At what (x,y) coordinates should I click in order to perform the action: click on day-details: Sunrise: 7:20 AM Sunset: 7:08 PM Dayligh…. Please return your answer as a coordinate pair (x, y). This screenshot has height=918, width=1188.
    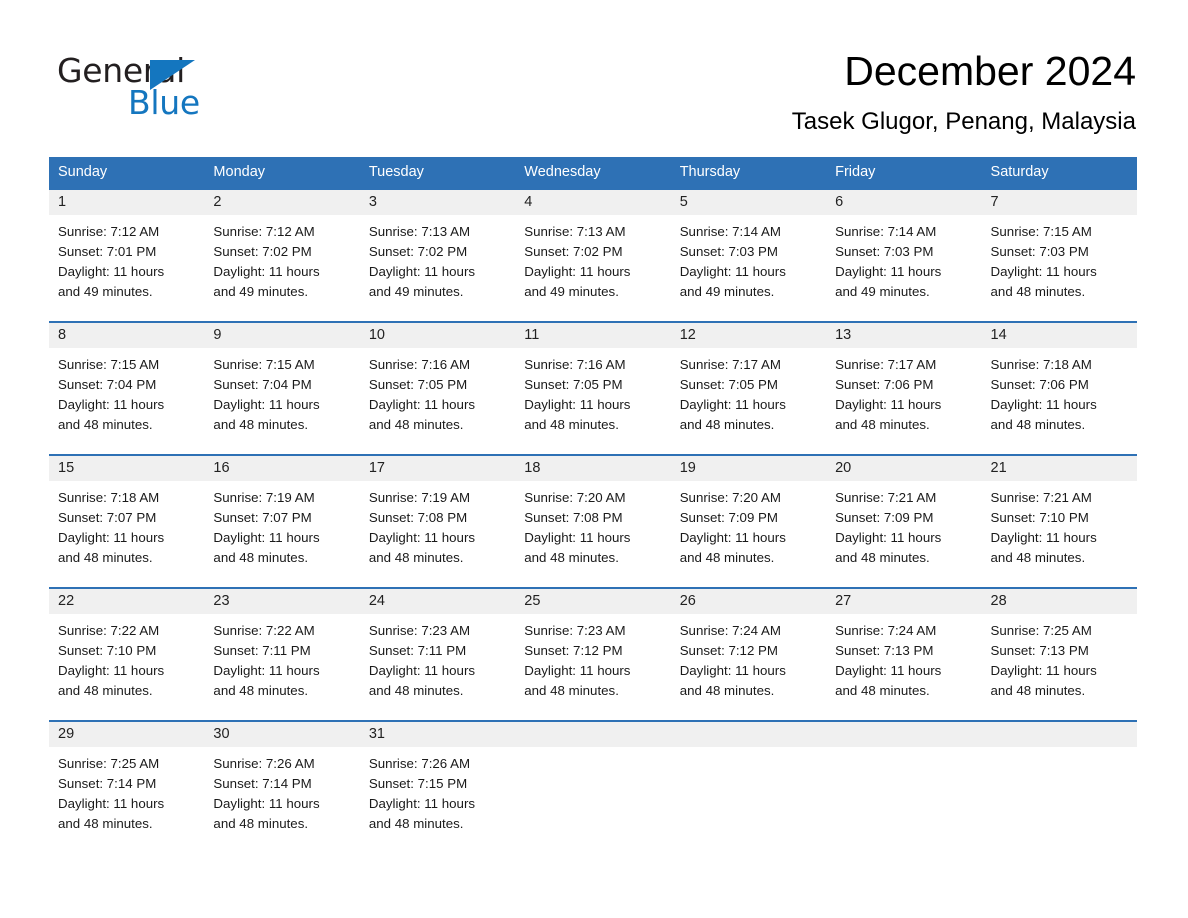
    Looking at the image, I should click on (592, 534).